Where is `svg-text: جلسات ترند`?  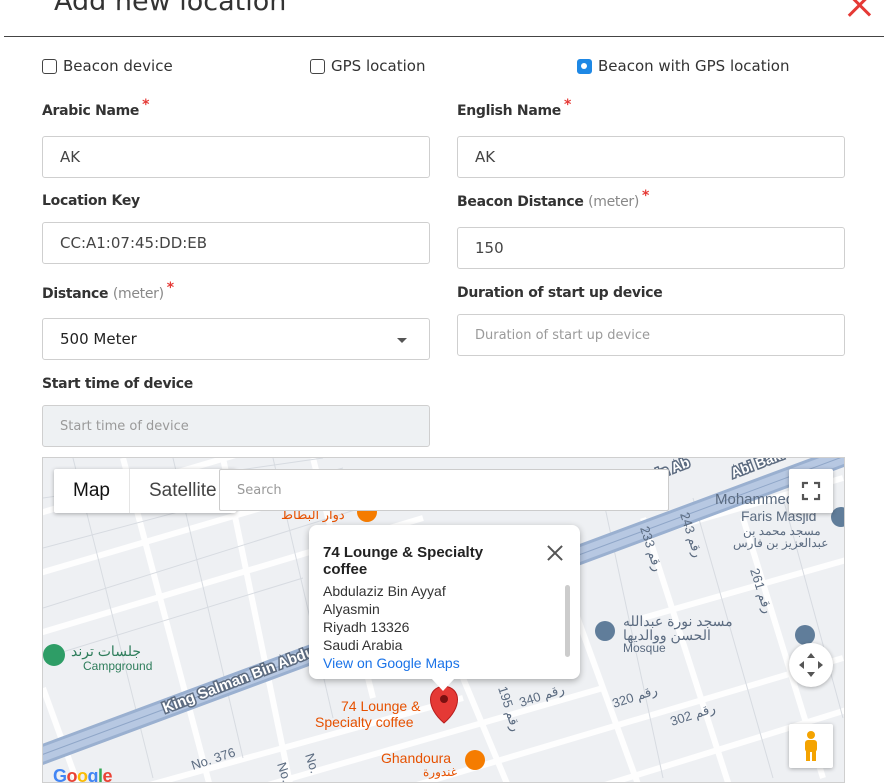 svg-text: جلسات ترند is located at coordinates (106, 651).